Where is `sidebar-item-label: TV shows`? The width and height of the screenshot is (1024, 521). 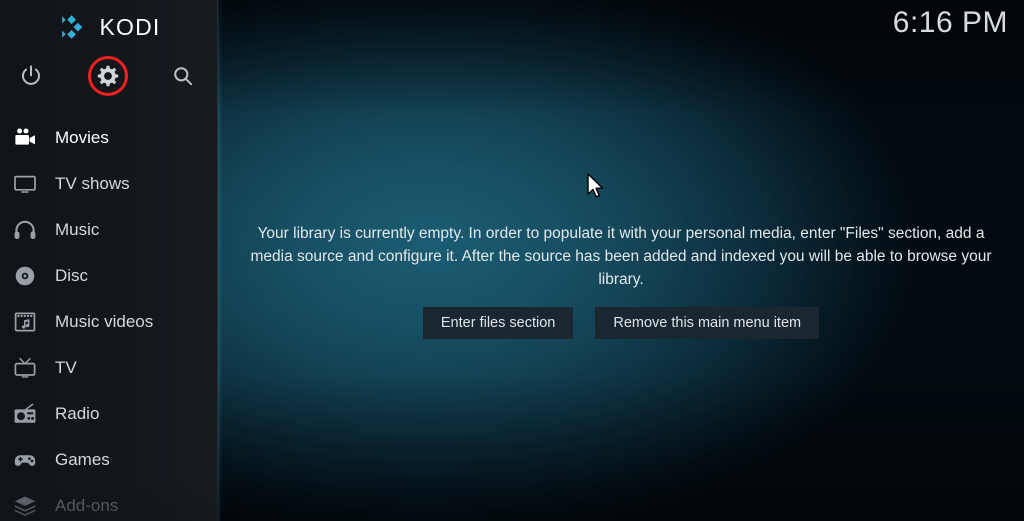
sidebar-item-label: TV shows is located at coordinates (92, 183).